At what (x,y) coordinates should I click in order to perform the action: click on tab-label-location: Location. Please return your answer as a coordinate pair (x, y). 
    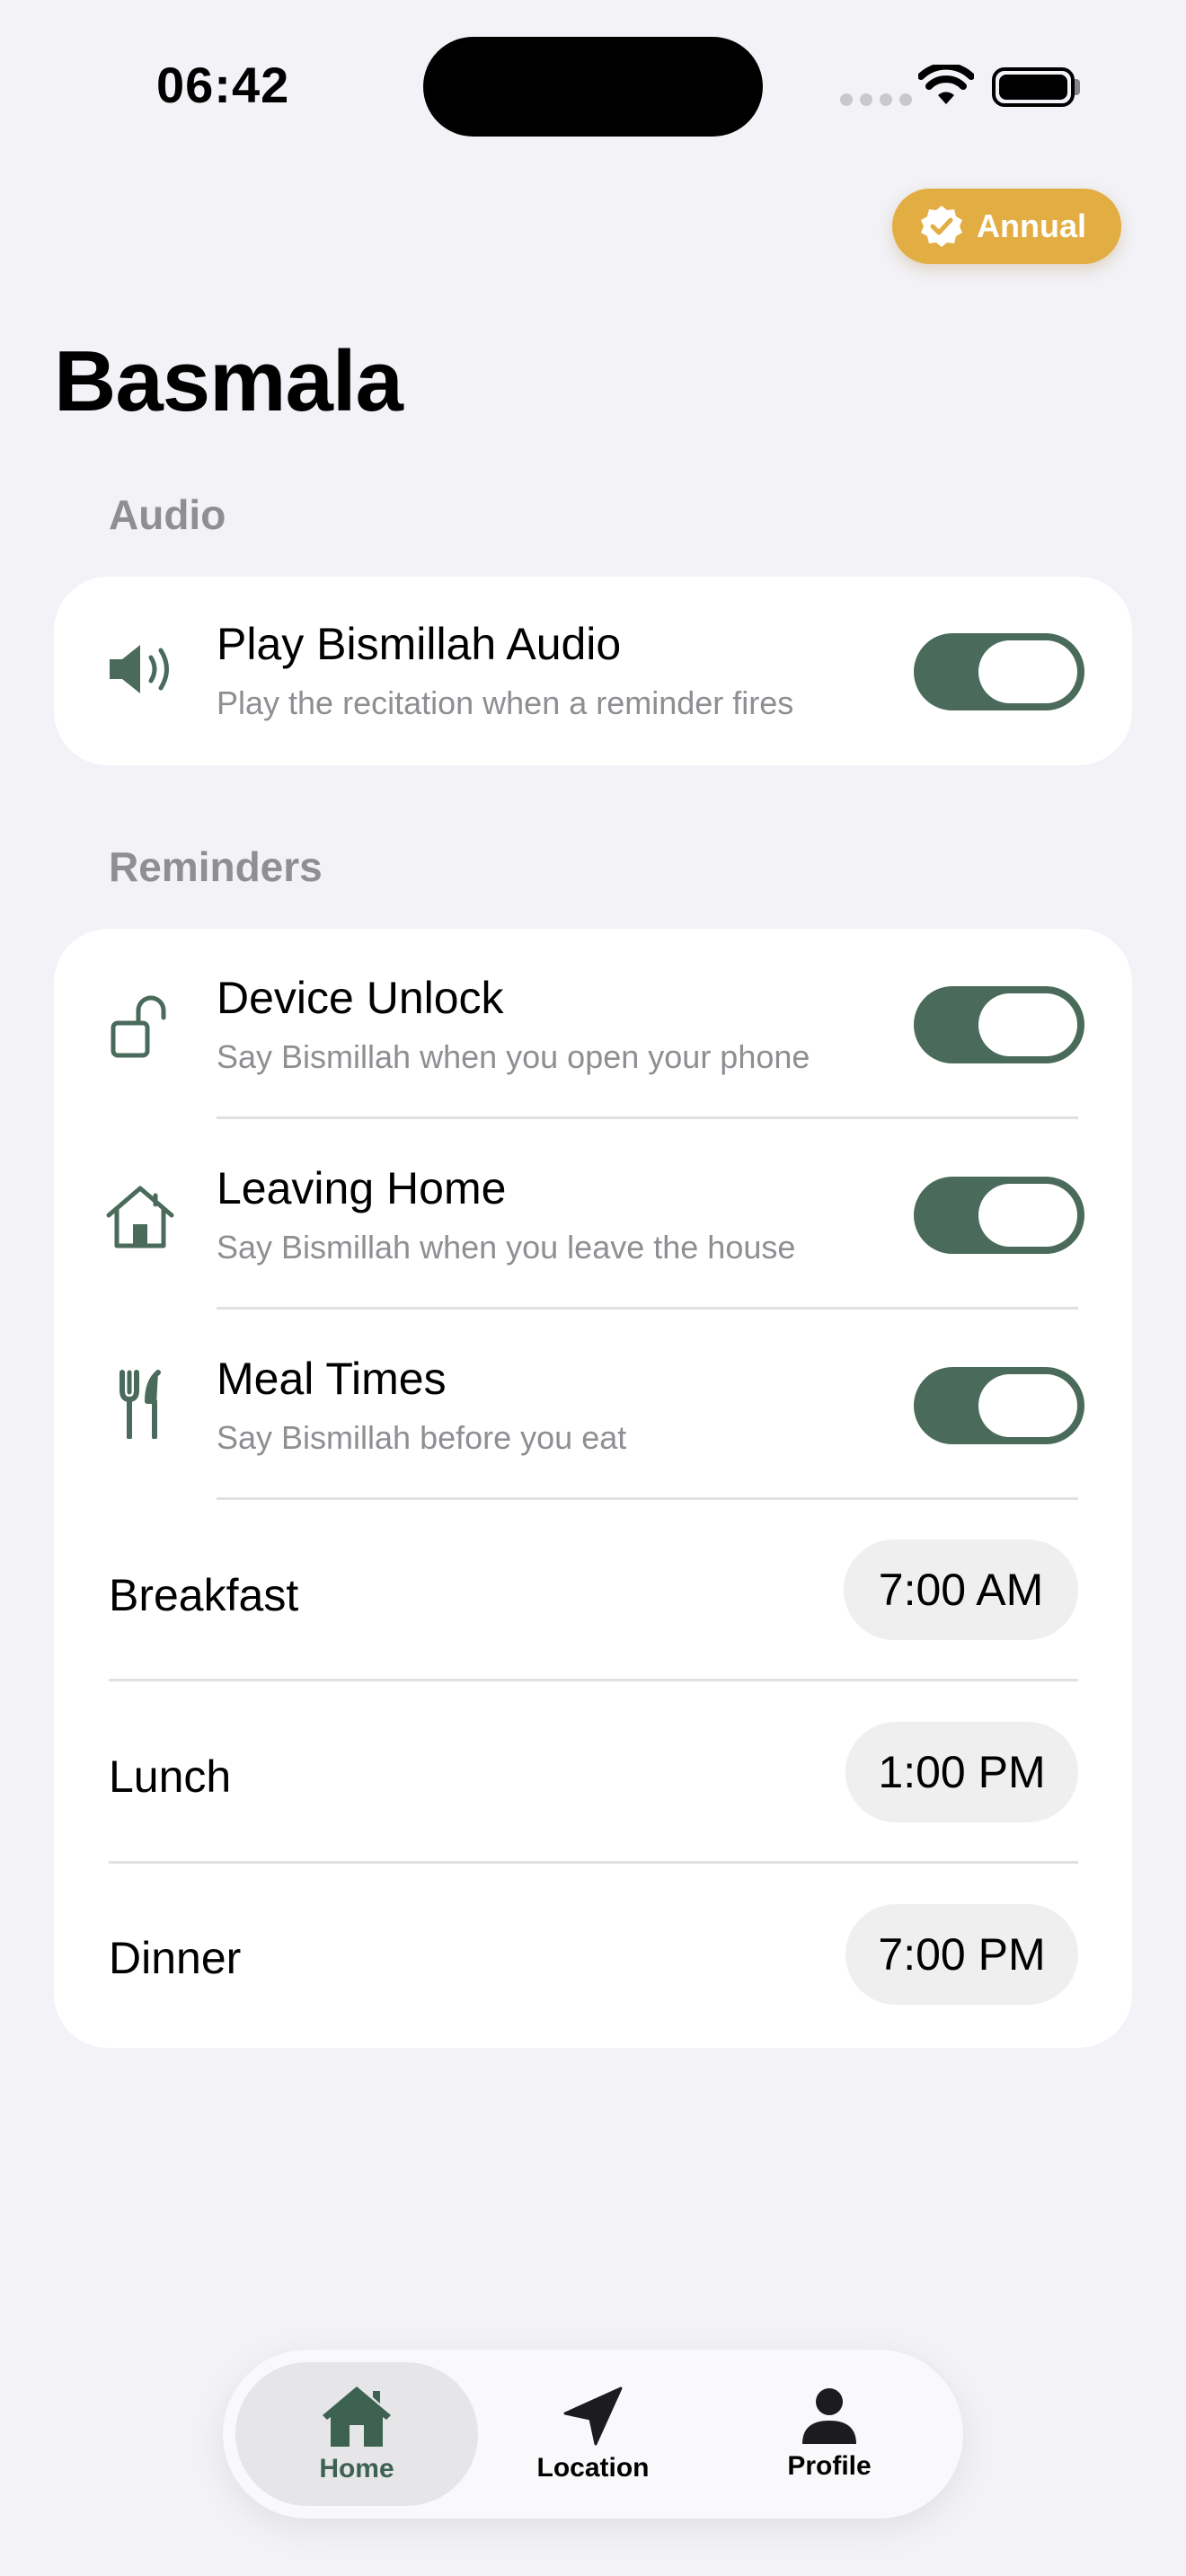
    Looking at the image, I should click on (593, 2468).